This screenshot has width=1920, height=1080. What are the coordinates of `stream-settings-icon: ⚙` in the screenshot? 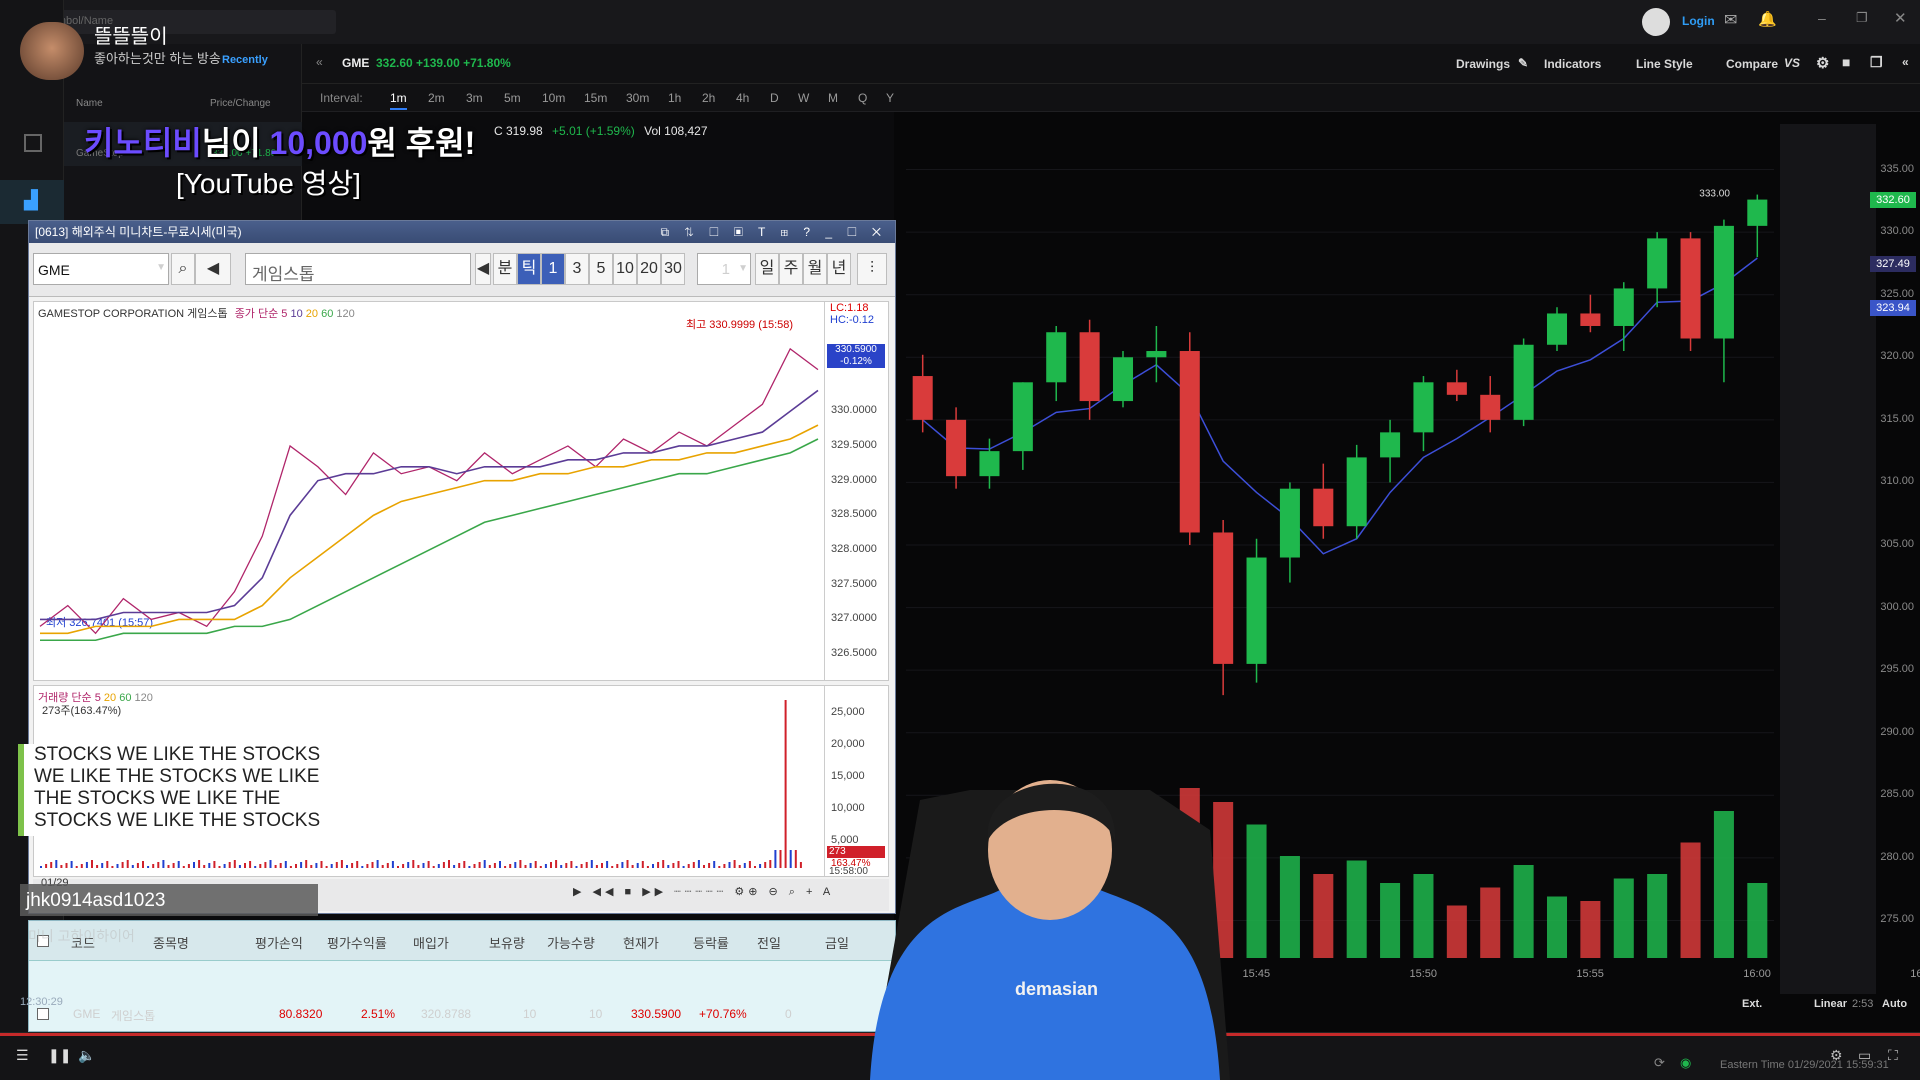 It's located at (1836, 1055).